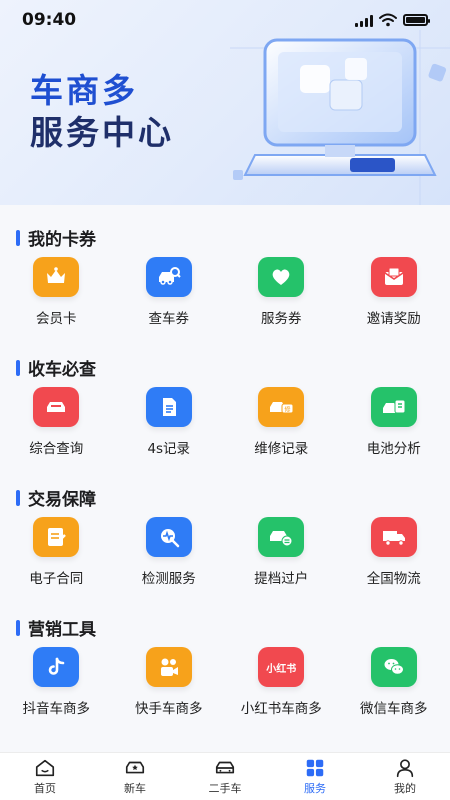 This screenshot has width=450, height=800. What do you see at coordinates (225, 767) in the screenshot?
I see `used-car-icon` at bounding box center [225, 767].